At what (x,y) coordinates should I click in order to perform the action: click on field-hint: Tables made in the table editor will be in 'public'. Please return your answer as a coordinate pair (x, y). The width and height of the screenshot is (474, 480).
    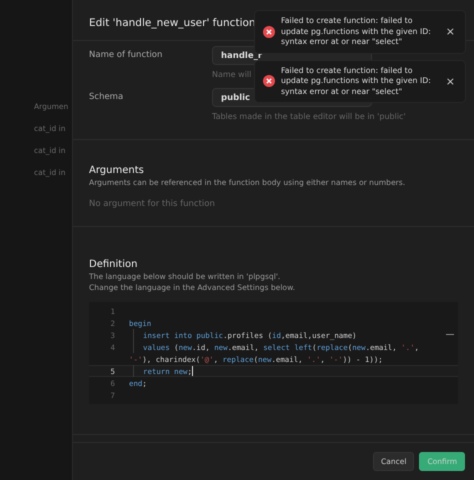
    Looking at the image, I should click on (309, 116).